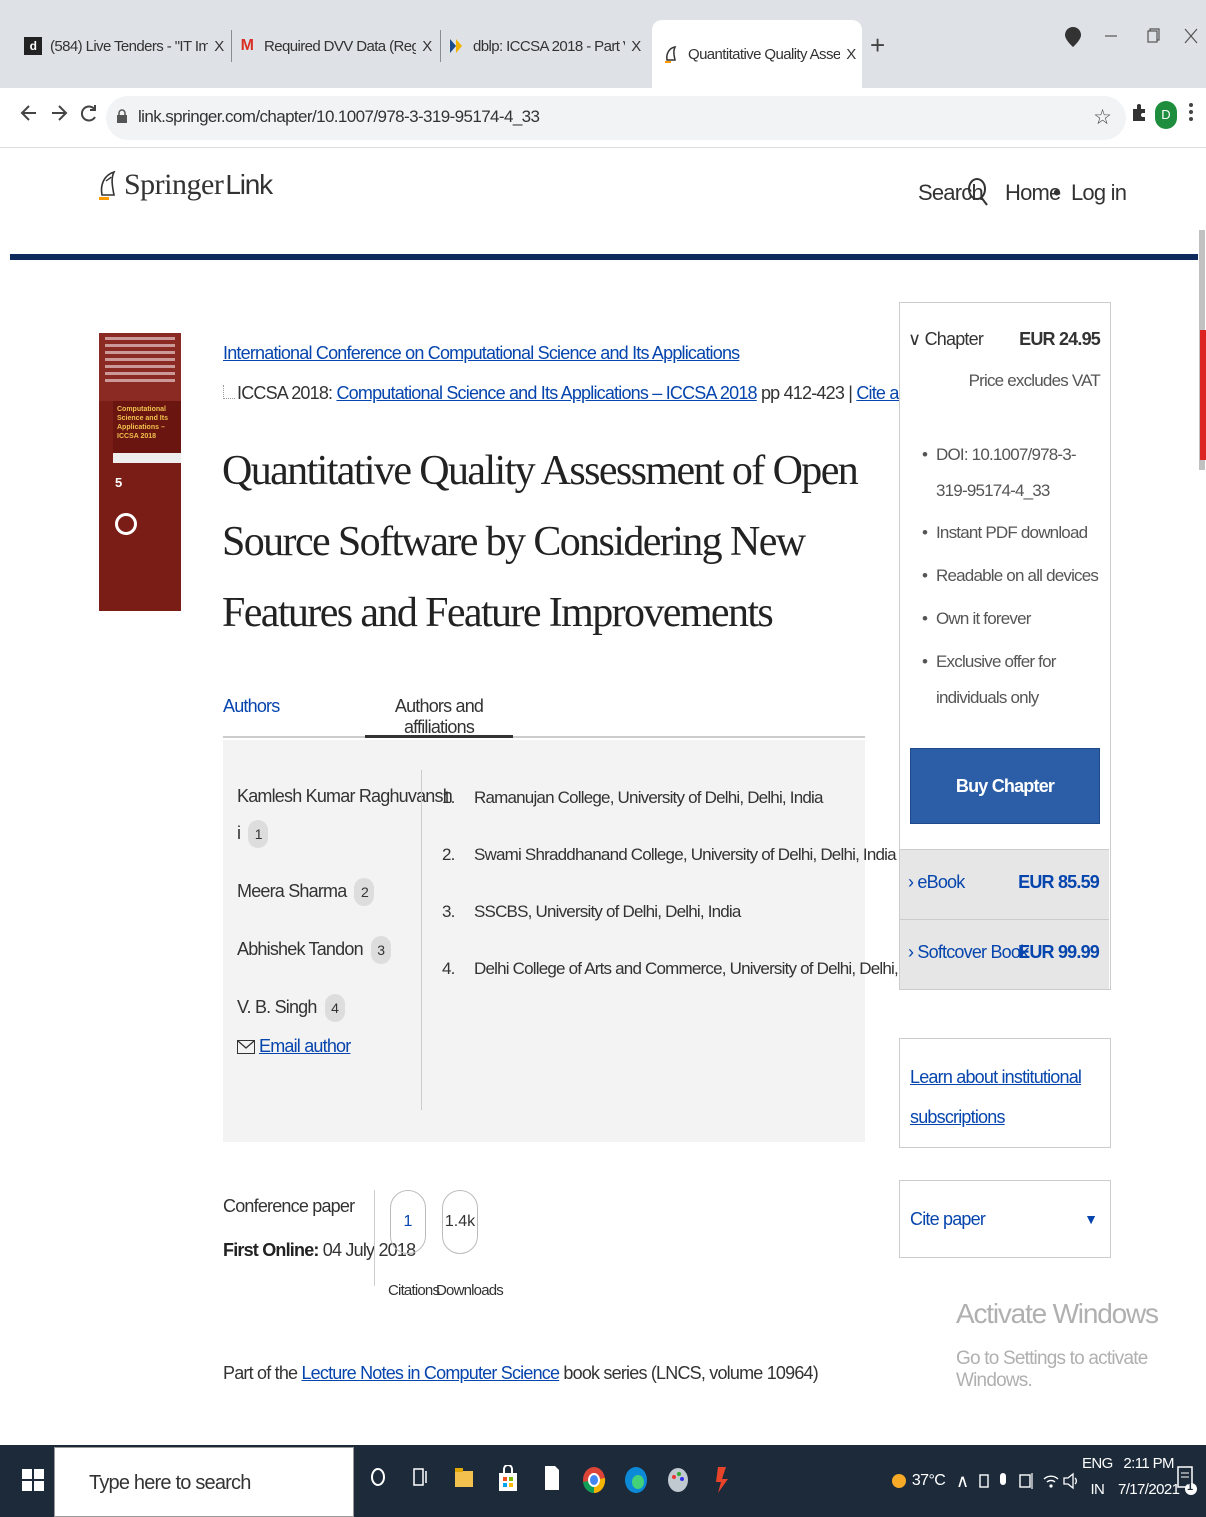 This screenshot has width=1206, height=1517. What do you see at coordinates (1153, 39) in the screenshot?
I see `restore-window-button` at bounding box center [1153, 39].